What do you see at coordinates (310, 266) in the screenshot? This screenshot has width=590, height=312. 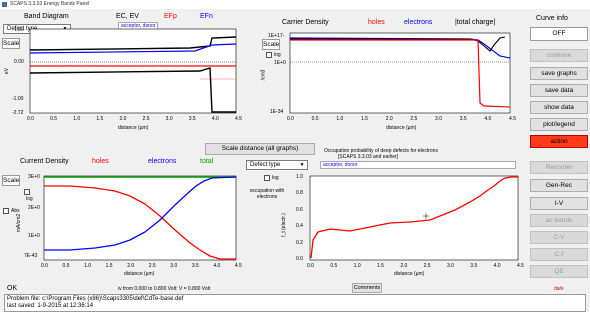 I see `defect-xtick: 0.0` at bounding box center [310, 266].